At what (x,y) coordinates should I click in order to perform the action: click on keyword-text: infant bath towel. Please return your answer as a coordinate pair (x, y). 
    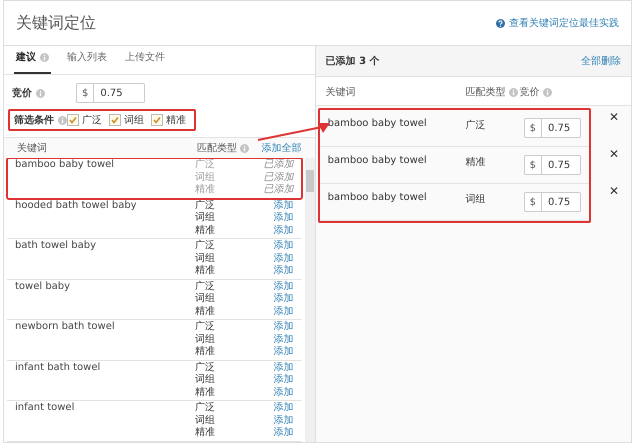
    Looking at the image, I should click on (58, 368).